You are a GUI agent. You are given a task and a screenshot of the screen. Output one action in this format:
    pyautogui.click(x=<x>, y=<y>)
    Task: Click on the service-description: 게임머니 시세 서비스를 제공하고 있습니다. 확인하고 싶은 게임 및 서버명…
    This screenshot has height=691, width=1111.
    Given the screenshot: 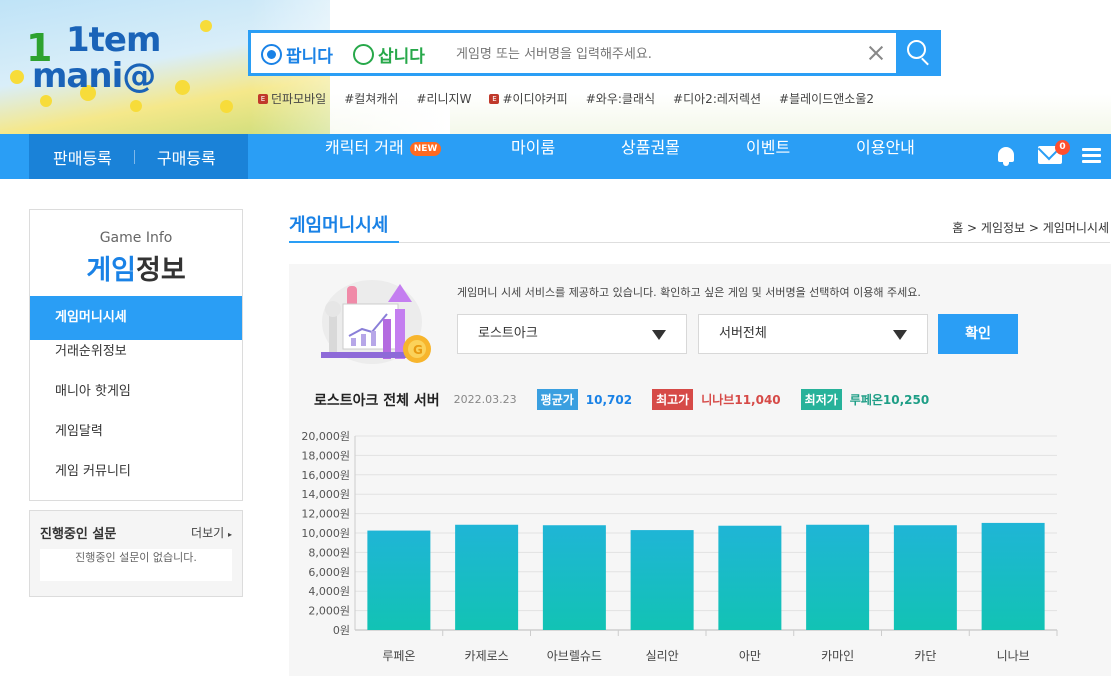 What is the action you would take?
    pyautogui.click(x=689, y=292)
    